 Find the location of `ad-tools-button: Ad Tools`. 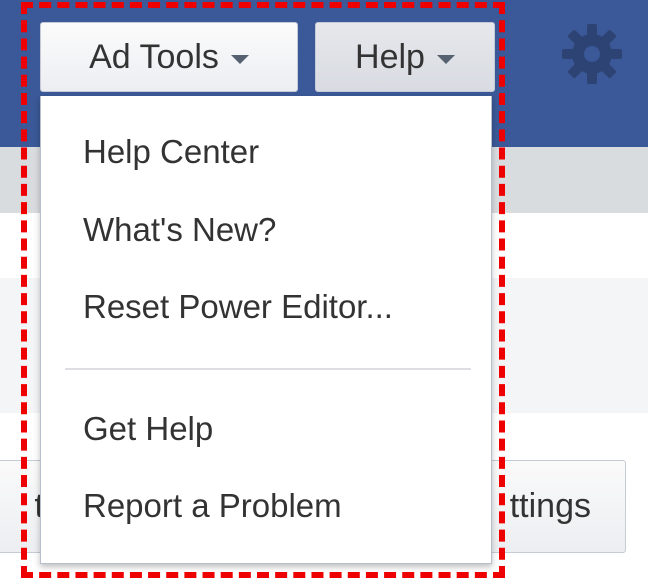

ad-tools-button: Ad Tools is located at coordinates (169, 57).